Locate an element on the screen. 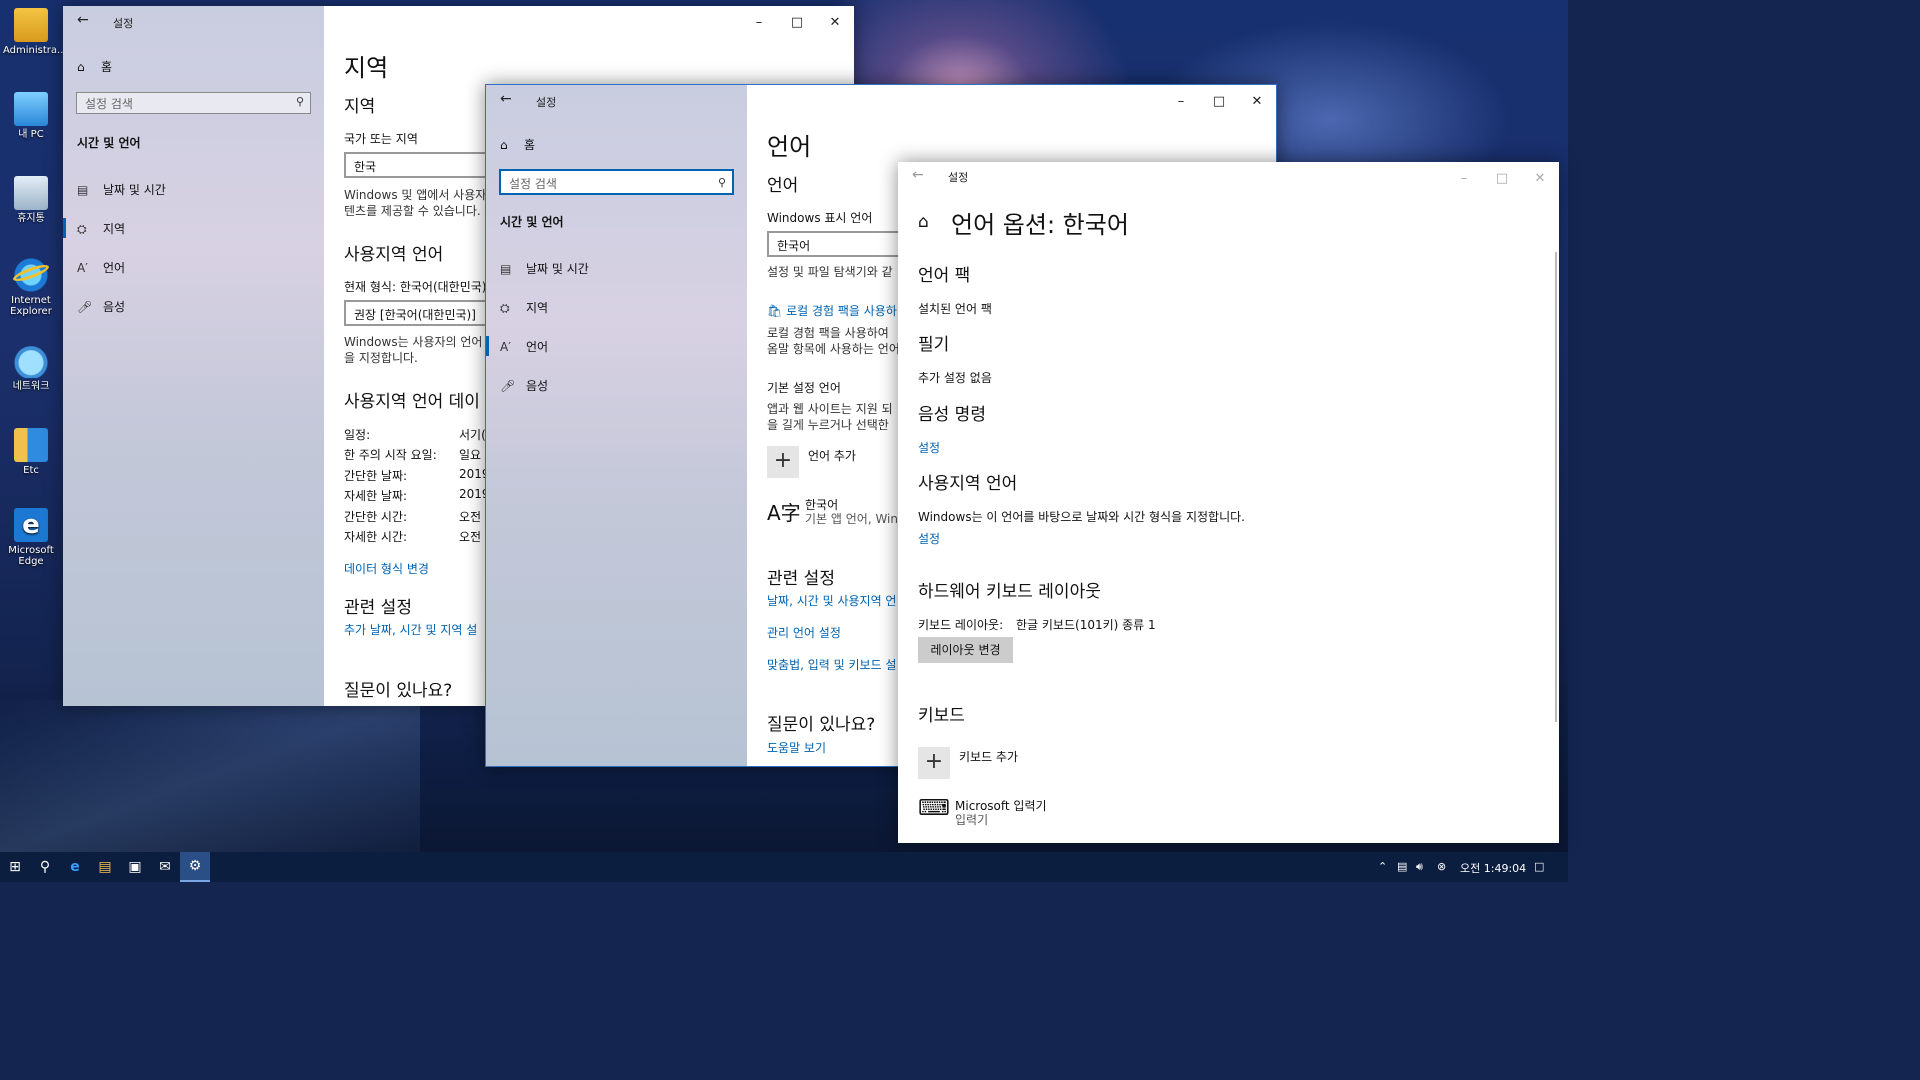 The width and height of the screenshot is (1920, 1080). plus-icon: + is located at coordinates (783, 460).